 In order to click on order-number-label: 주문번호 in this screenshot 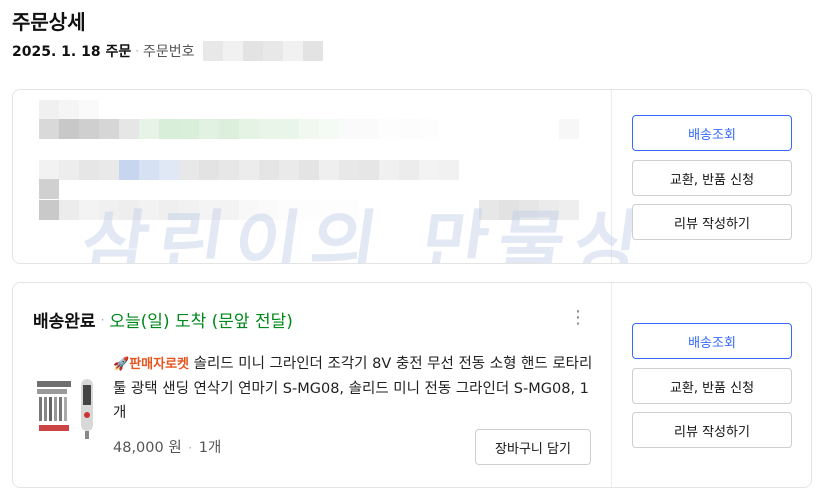, I will do `click(169, 52)`.